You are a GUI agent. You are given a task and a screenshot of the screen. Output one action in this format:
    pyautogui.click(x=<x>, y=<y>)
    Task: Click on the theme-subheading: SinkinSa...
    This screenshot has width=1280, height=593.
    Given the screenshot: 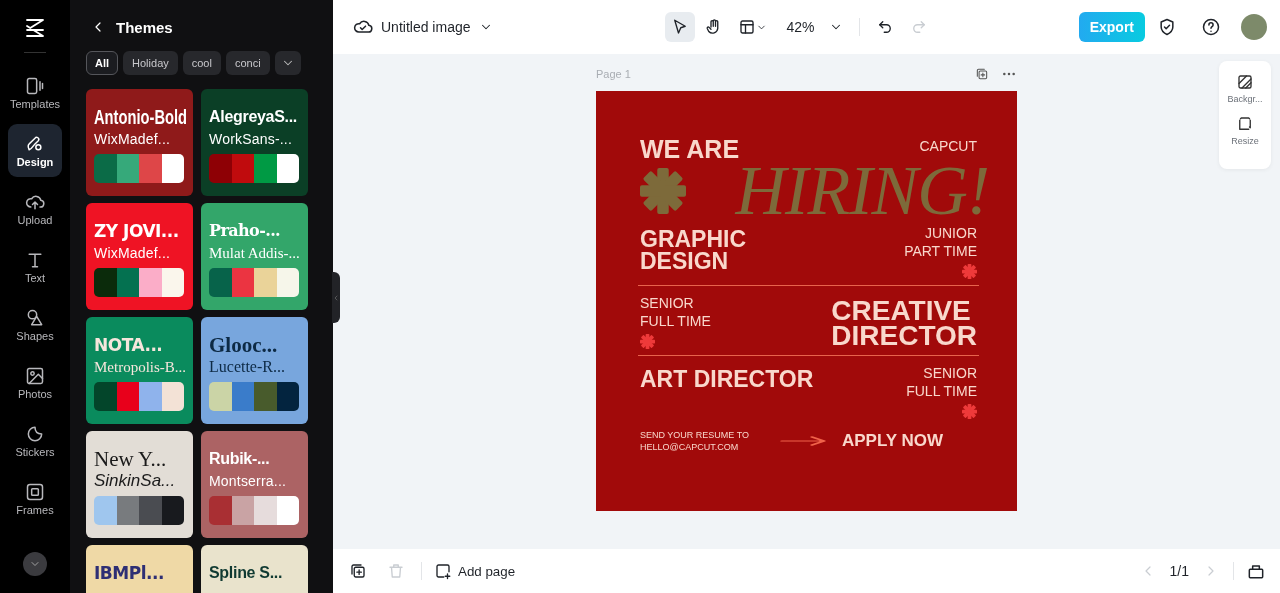 What is the action you would take?
    pyautogui.click(x=135, y=481)
    